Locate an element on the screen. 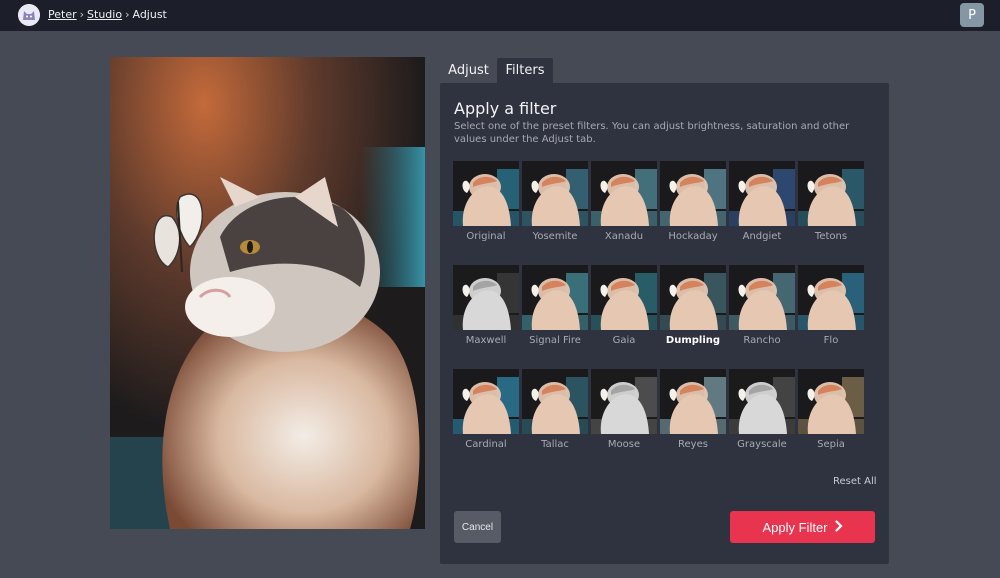 This screenshot has width=1000, height=578. breadcrumb-current: Adjust is located at coordinates (149, 14).